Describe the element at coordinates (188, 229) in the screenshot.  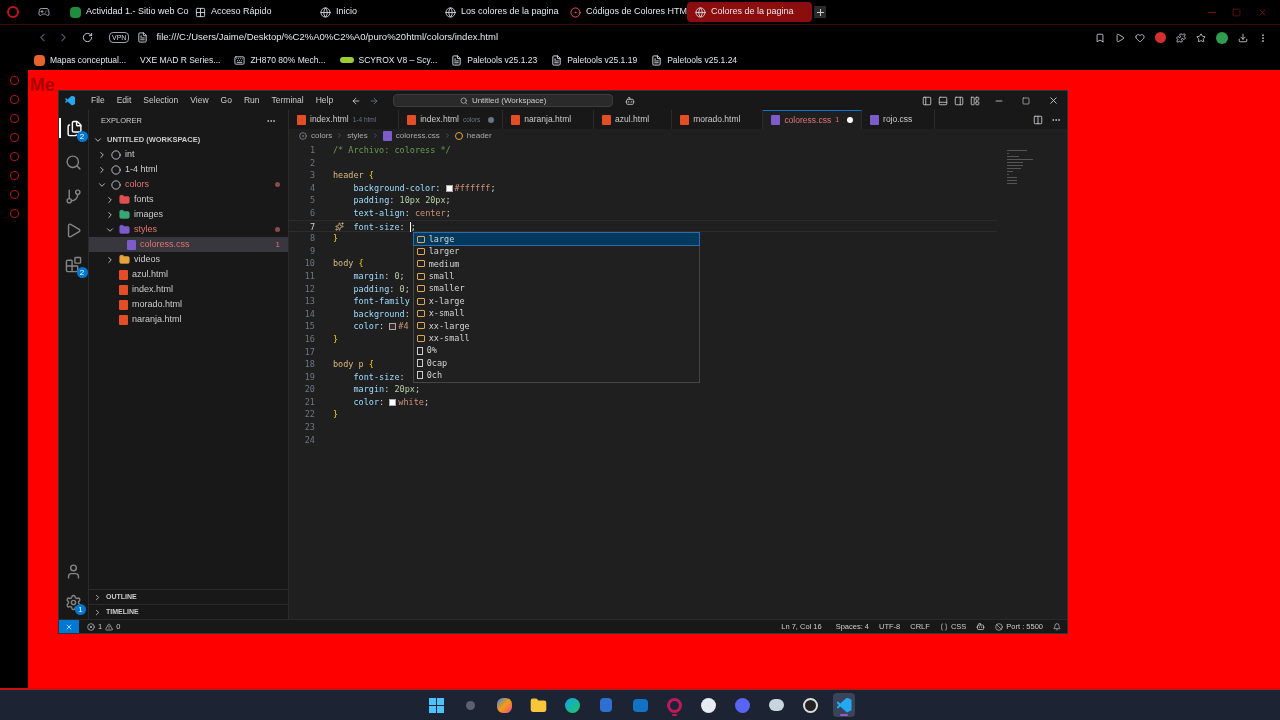
I see `tree-item: styles` at that location.